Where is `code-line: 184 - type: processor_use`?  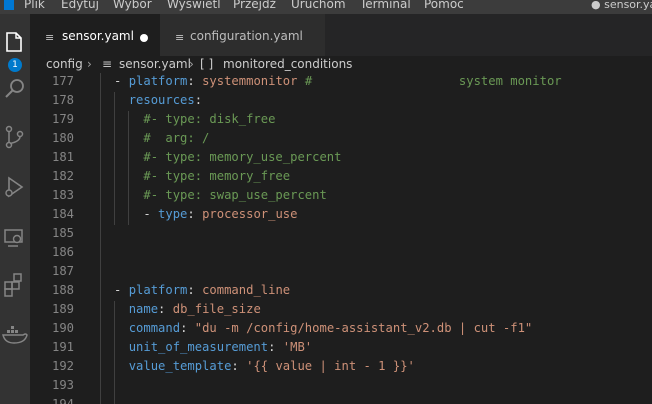
code-line: 184 - type: processor_use is located at coordinates (341, 214).